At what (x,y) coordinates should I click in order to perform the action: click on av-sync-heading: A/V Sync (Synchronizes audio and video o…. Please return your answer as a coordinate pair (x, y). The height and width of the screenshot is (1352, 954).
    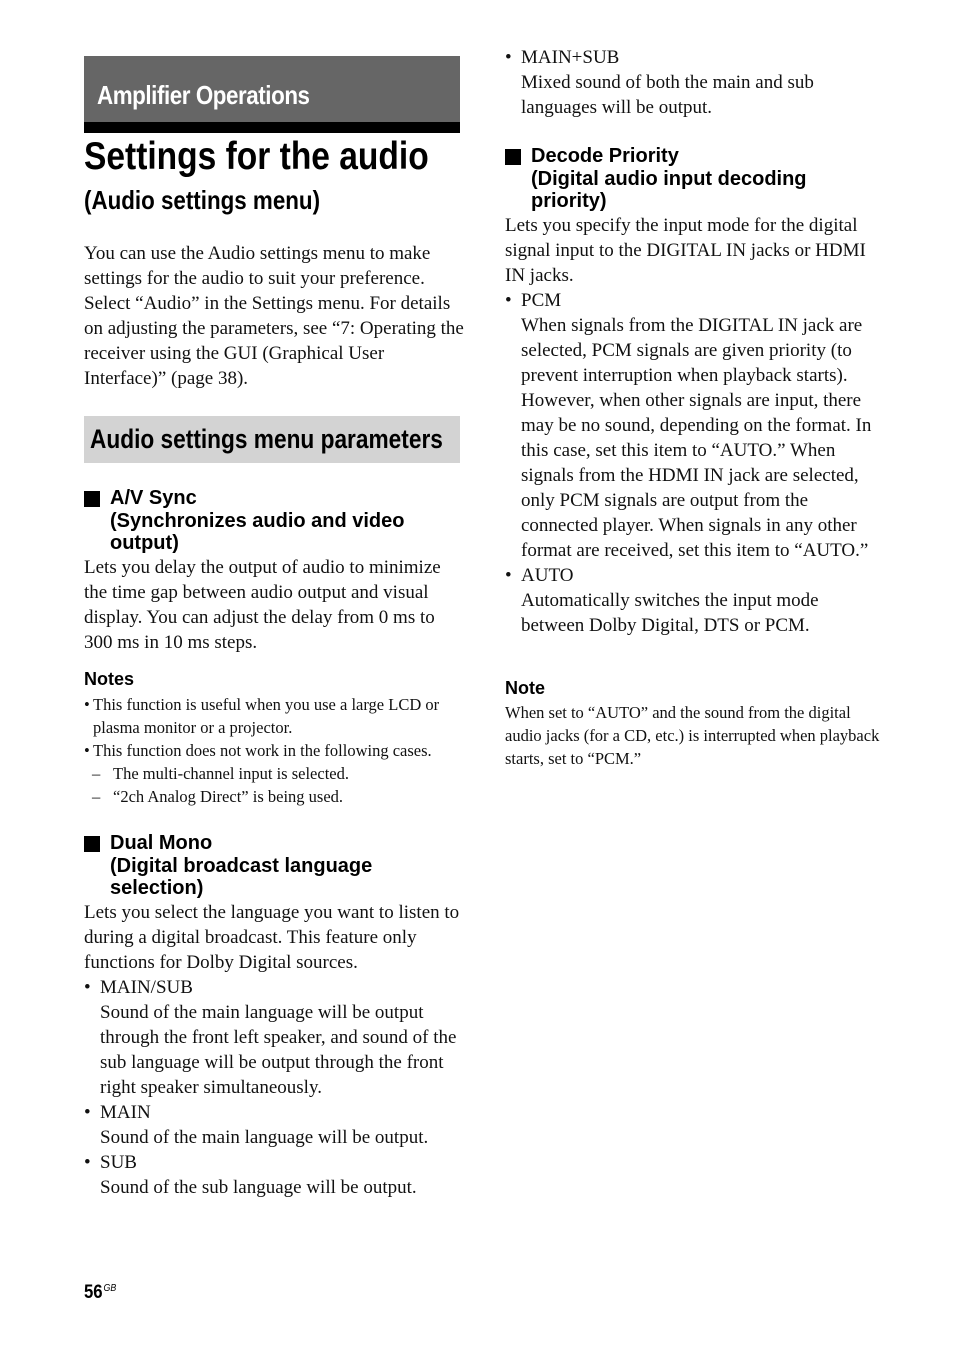
    Looking at the image, I should click on (274, 521).